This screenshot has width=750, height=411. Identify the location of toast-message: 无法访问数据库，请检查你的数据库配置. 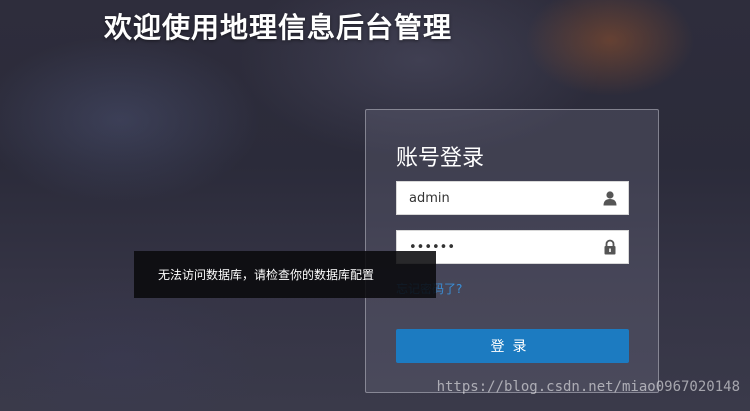
(266, 275).